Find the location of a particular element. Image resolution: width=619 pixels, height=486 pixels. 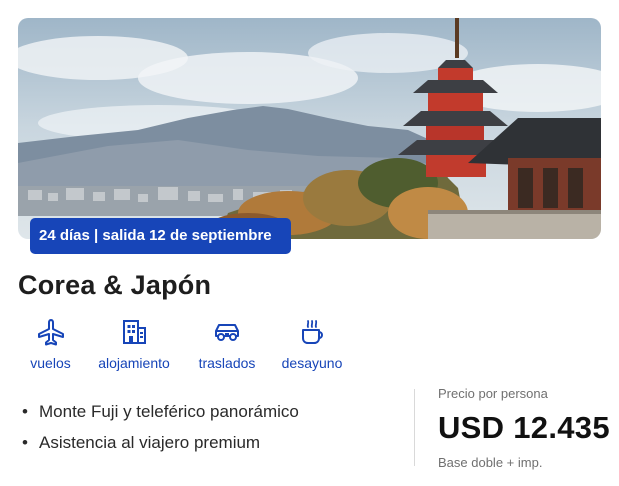

amenity-breakfast: desayuno is located at coordinates (312, 344).